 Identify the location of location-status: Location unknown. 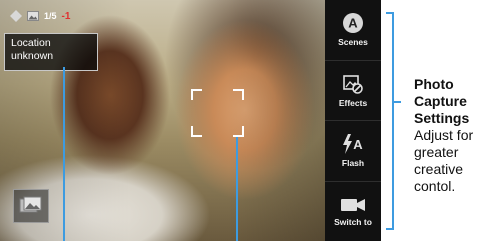
(51, 52).